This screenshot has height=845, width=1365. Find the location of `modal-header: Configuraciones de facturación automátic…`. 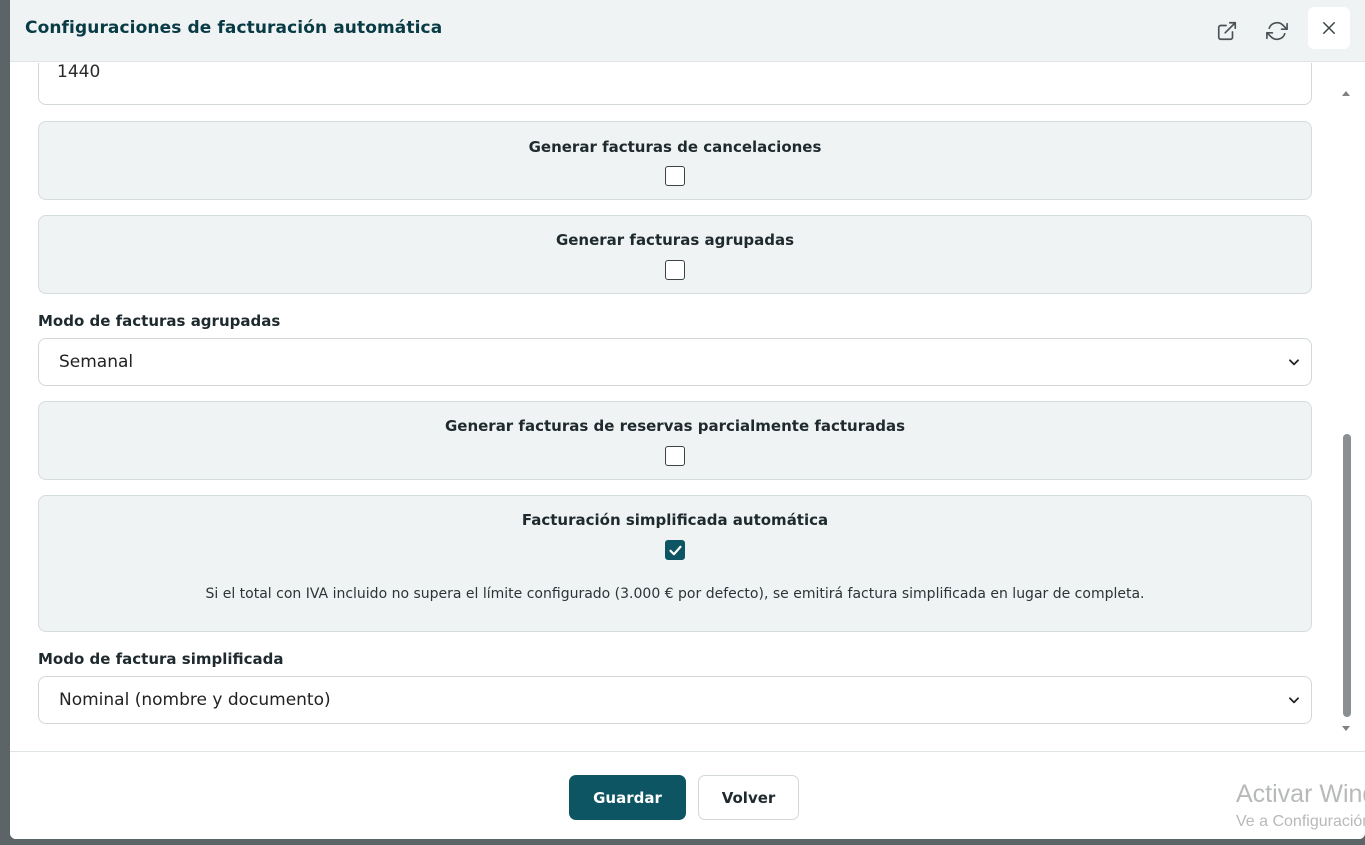

modal-header: Configuraciones de facturación automátic… is located at coordinates (687, 31).